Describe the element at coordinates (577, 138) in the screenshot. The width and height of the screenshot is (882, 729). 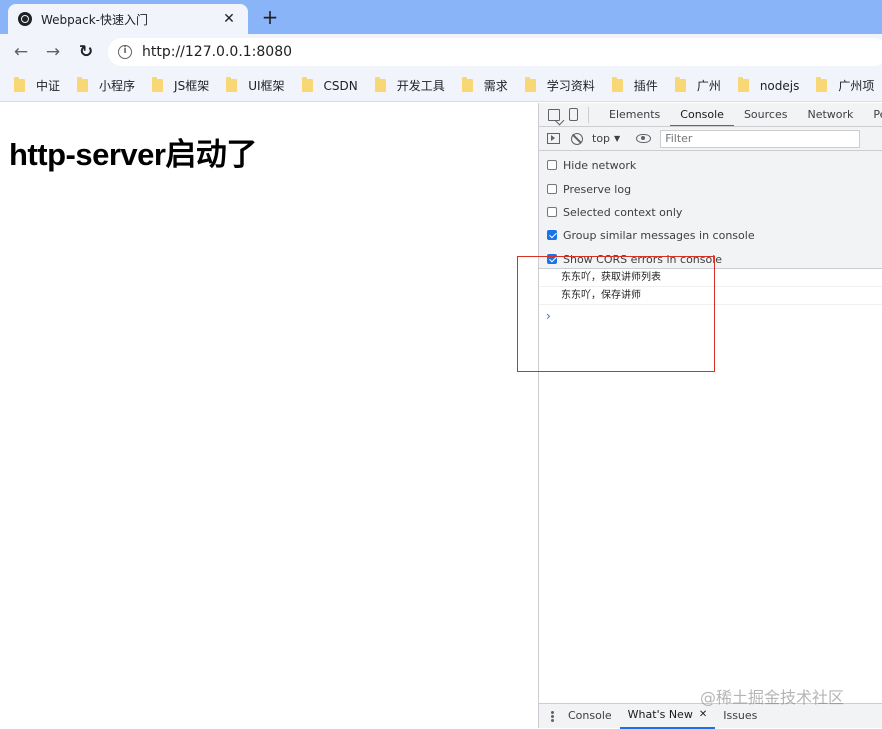
I see `clear-console-icon` at that location.